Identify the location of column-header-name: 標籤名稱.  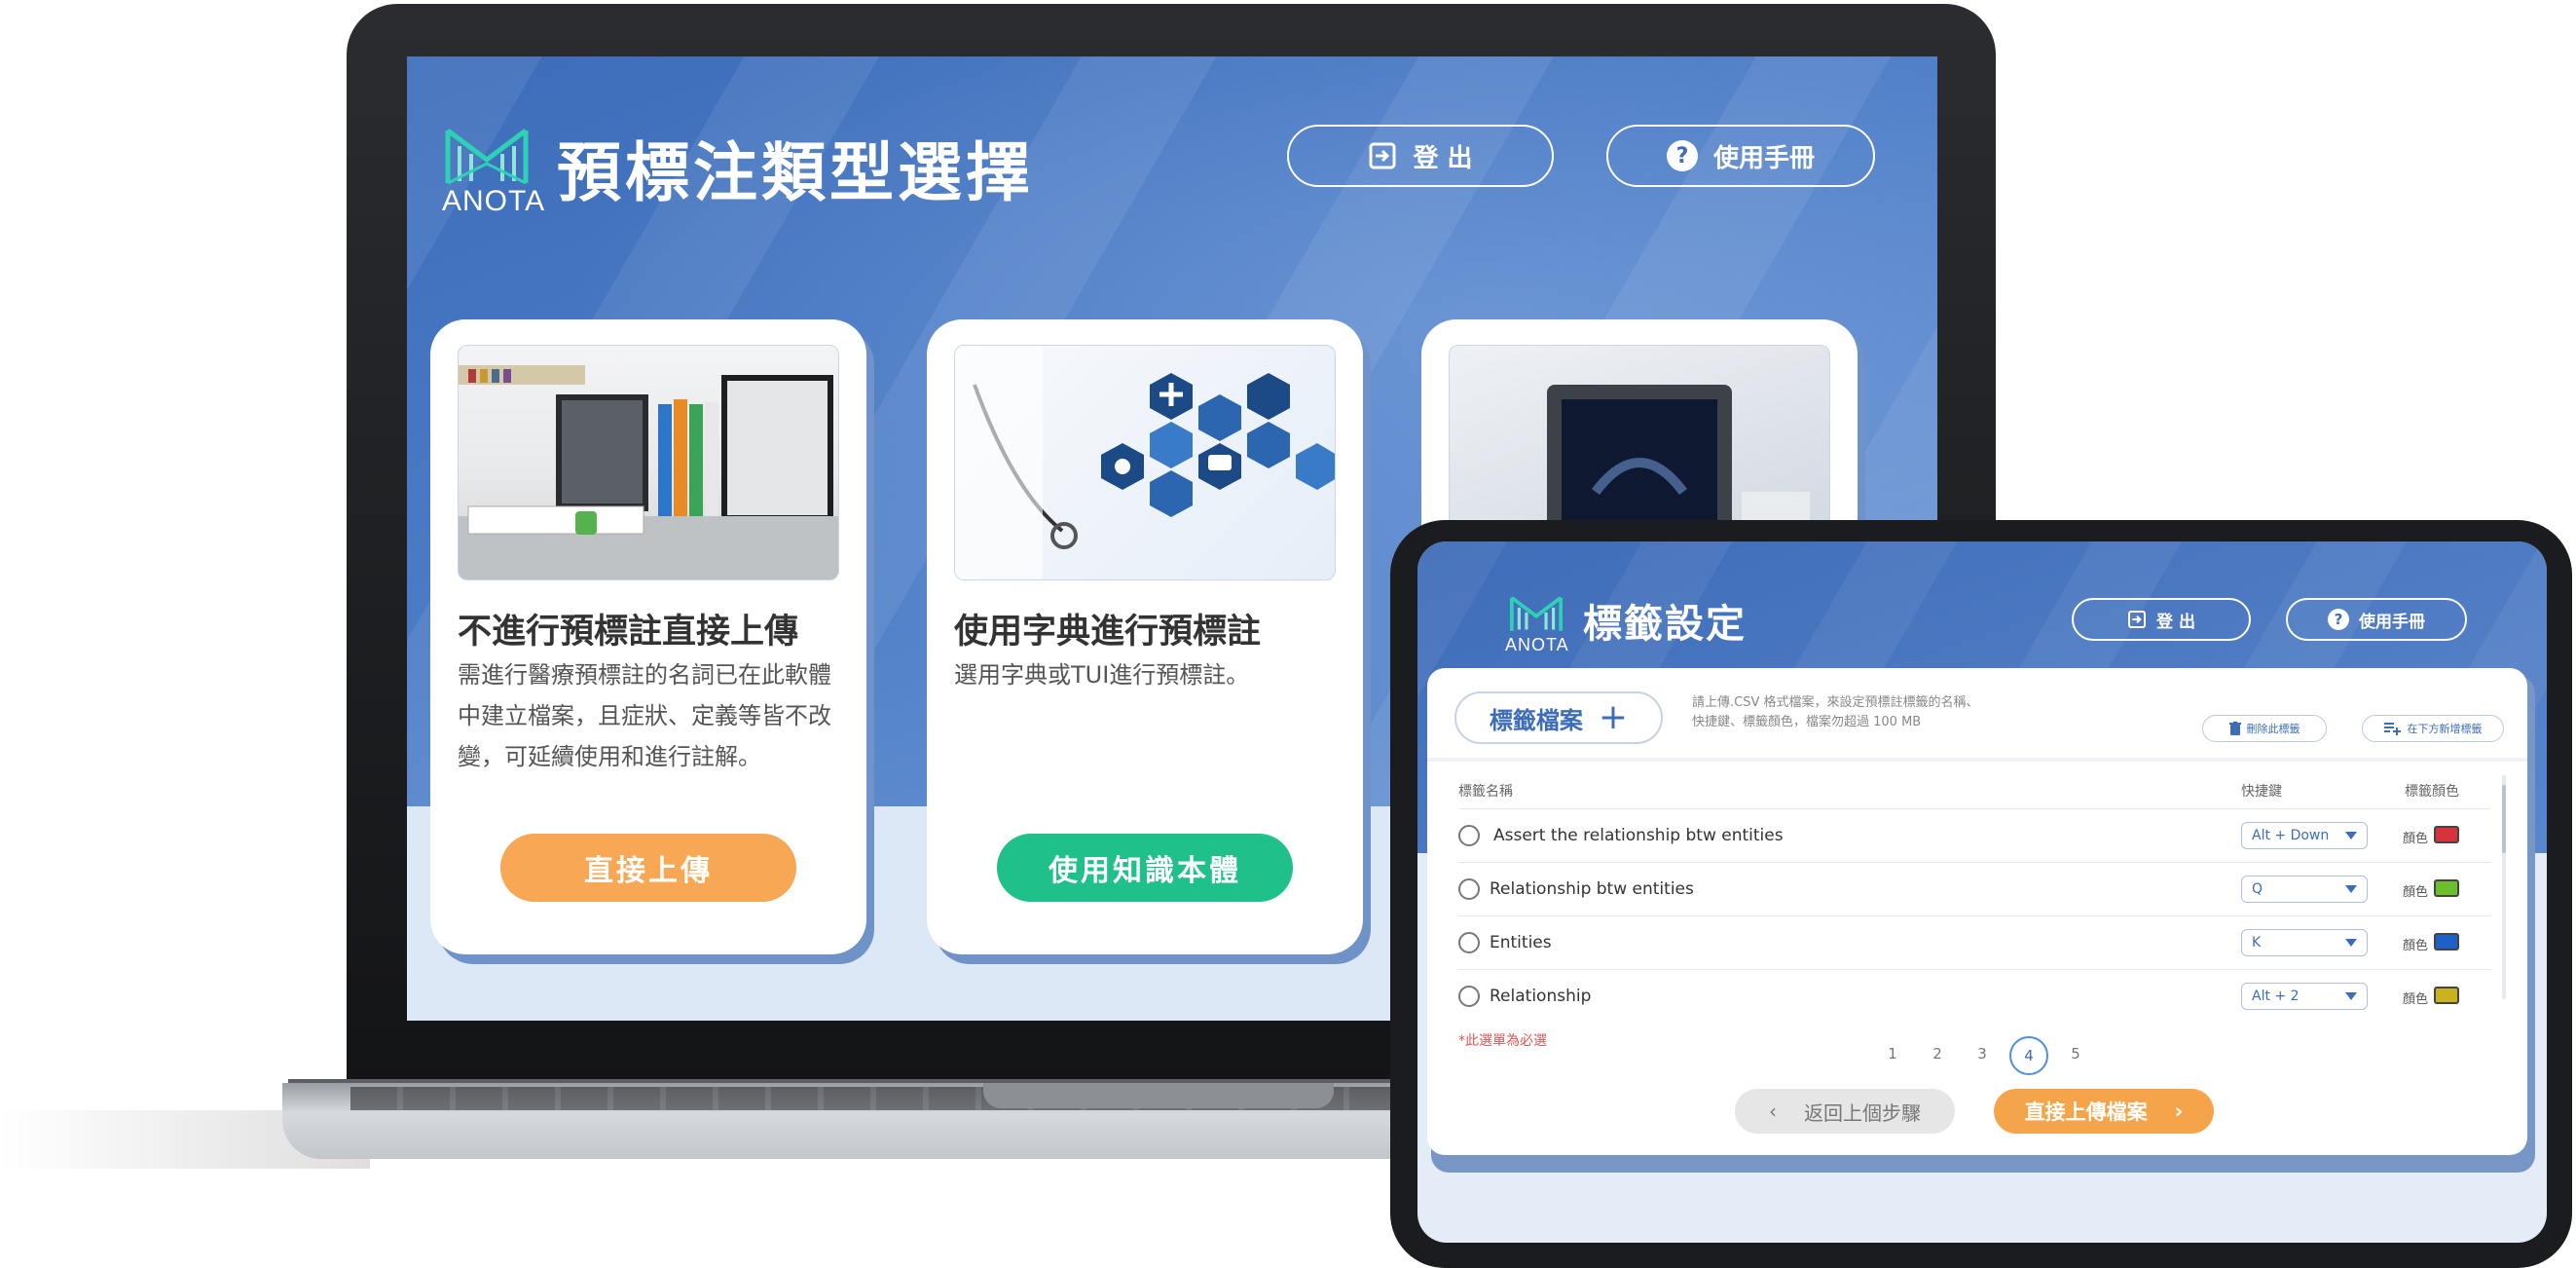
(1485, 792).